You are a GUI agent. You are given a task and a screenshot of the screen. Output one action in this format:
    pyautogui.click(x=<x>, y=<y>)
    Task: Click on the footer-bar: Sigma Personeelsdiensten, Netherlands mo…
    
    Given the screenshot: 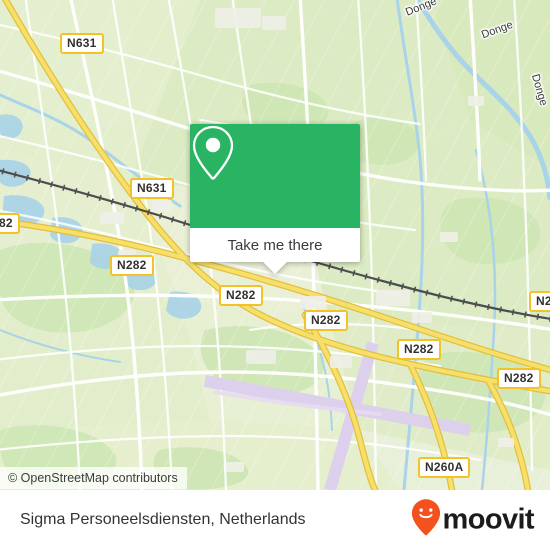 What is the action you would take?
    pyautogui.click(x=275, y=520)
    